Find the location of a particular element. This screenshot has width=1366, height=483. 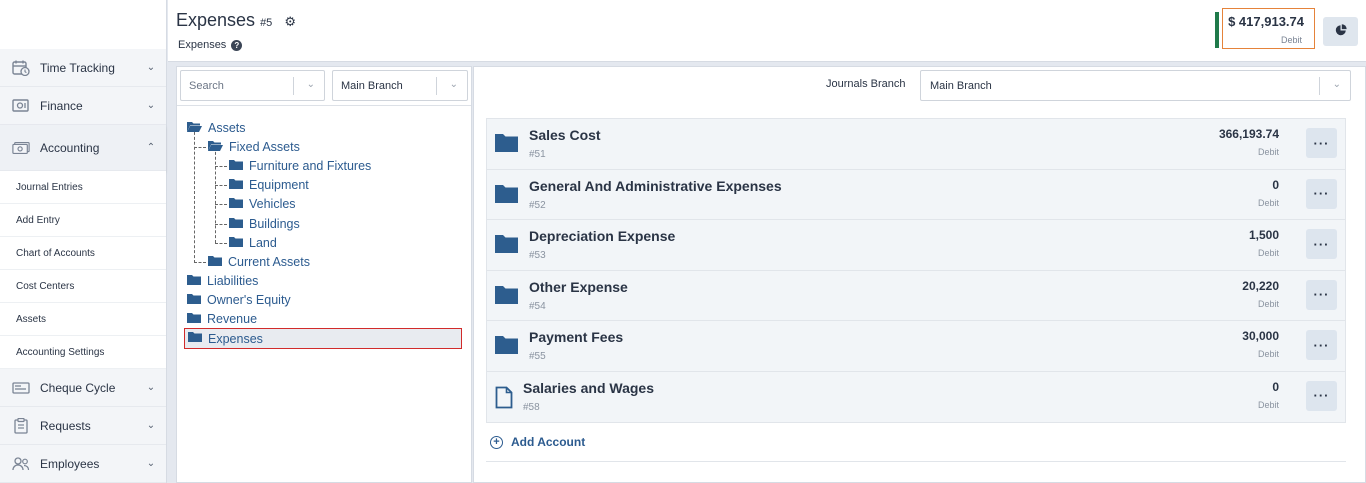

calendar-clock-icon is located at coordinates (21, 68).